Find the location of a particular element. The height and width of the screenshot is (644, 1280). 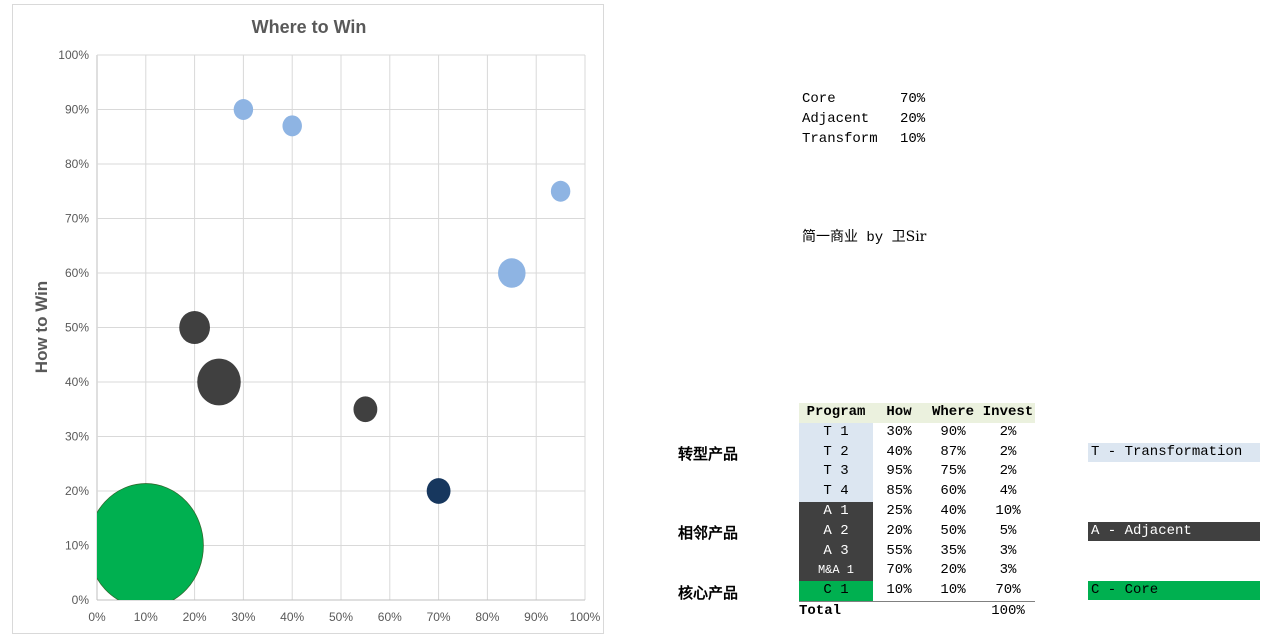

summary-value: 10% is located at coordinates (913, 139).